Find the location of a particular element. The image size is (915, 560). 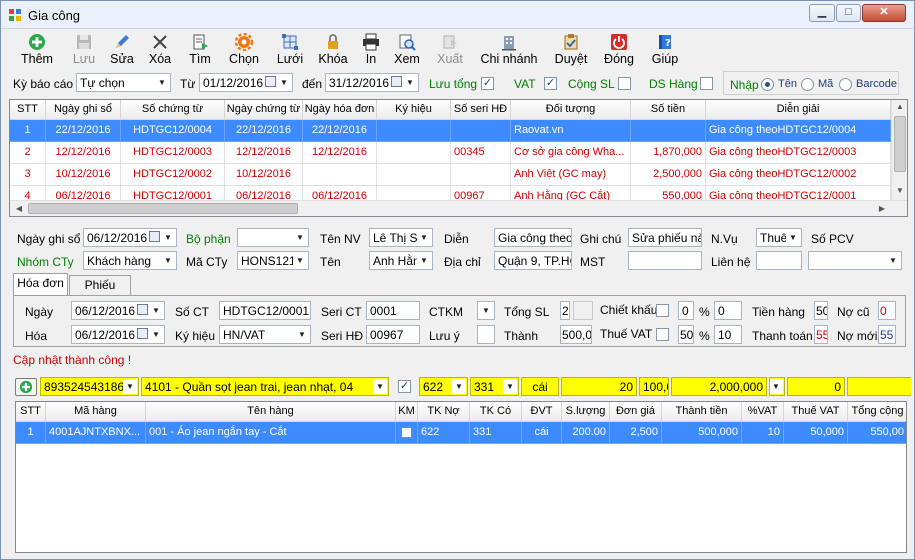

tong-input is located at coordinates (879, 386).